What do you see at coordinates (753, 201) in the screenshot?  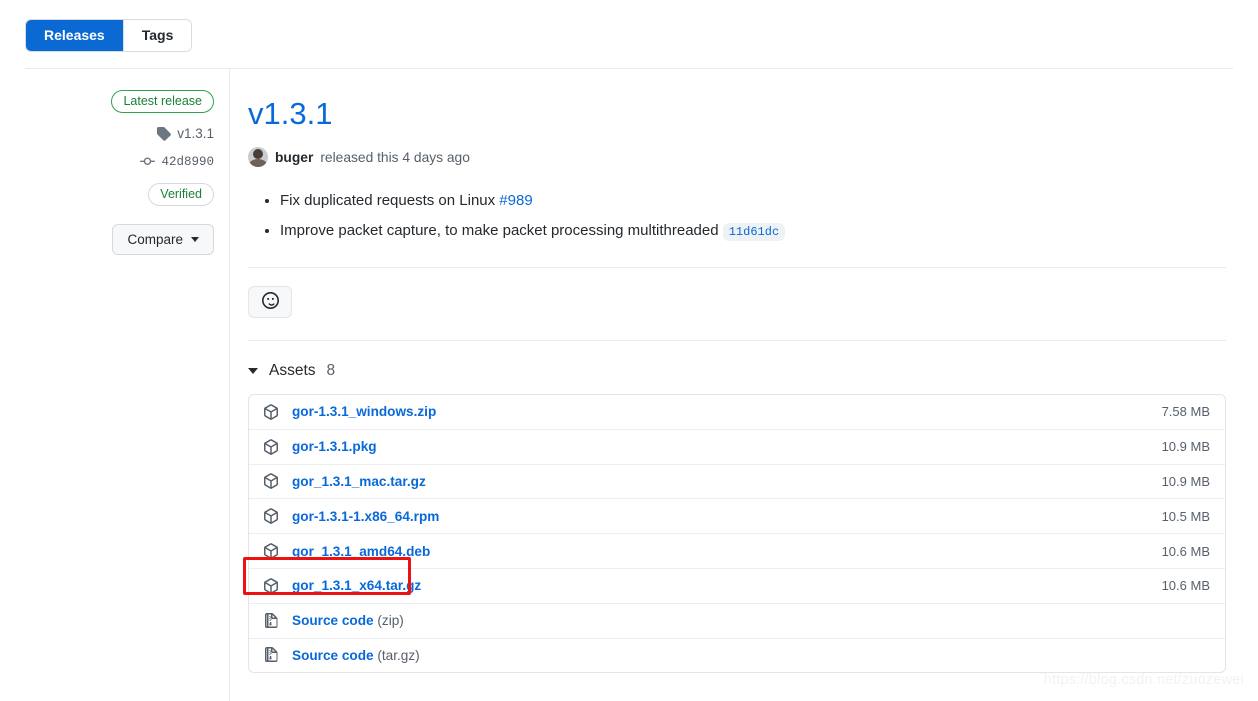 I see `release-note-item: Fix duplicated requests on Linux #989` at bounding box center [753, 201].